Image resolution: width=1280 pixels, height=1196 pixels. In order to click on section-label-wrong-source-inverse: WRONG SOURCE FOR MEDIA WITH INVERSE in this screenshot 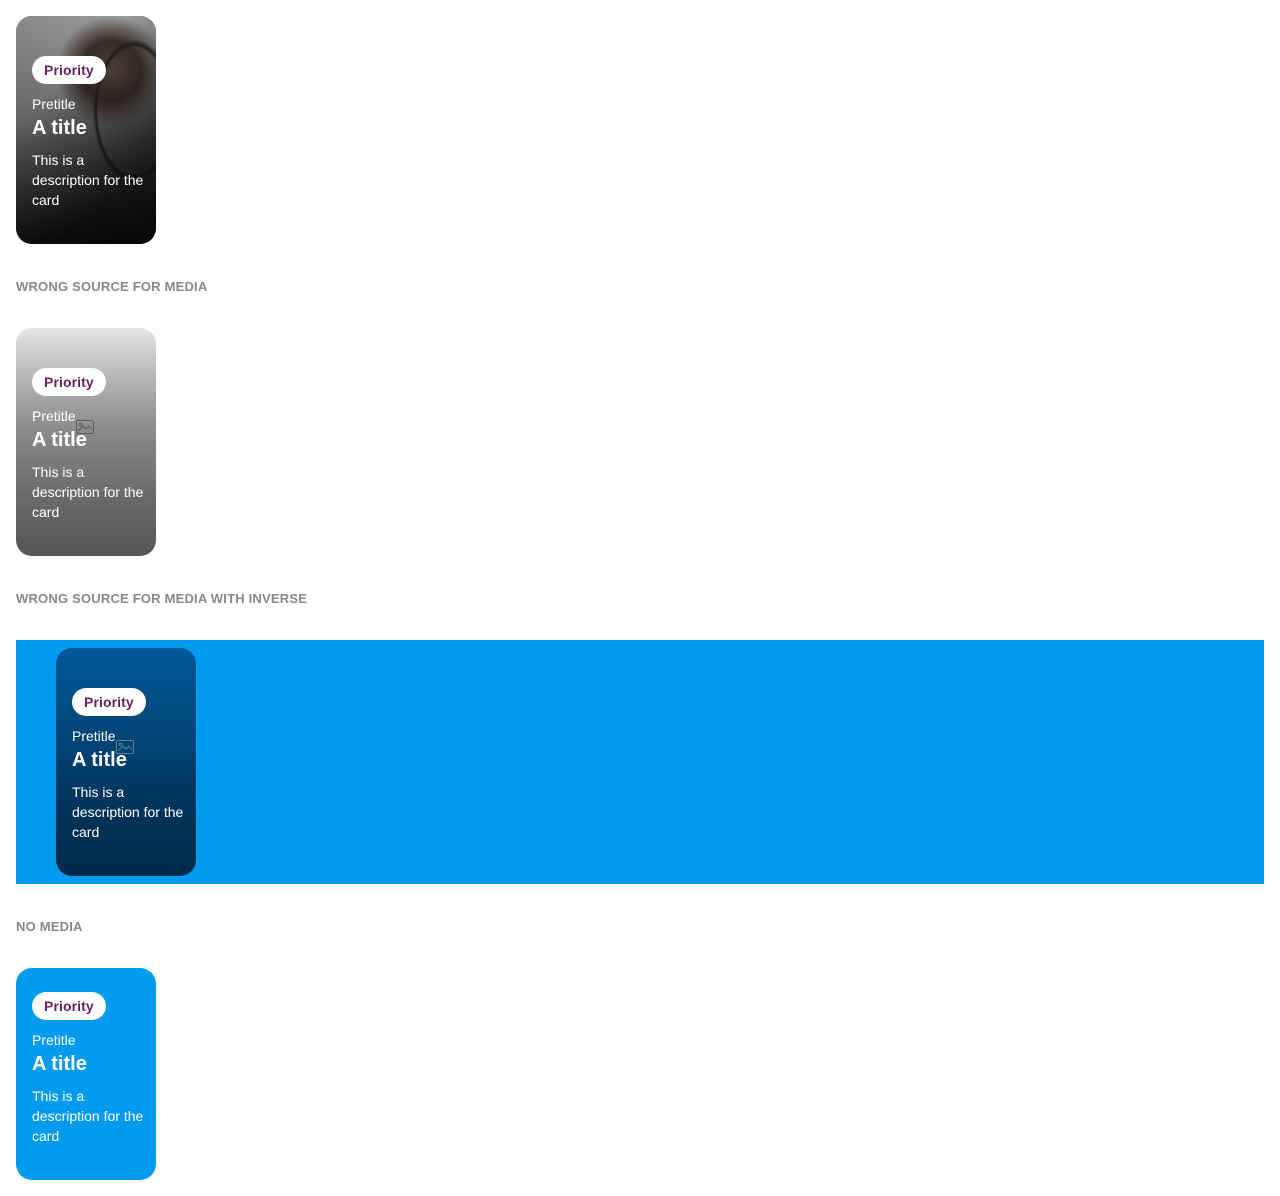, I will do `click(162, 598)`.